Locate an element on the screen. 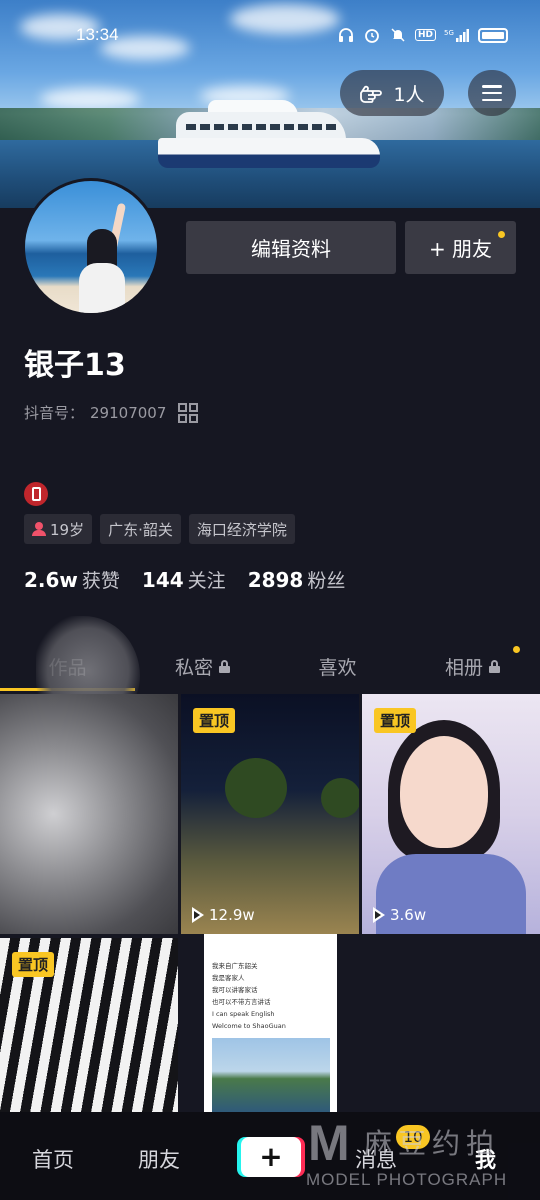 The width and height of the screenshot is (540, 1200). battery-icon is located at coordinates (493, 35).